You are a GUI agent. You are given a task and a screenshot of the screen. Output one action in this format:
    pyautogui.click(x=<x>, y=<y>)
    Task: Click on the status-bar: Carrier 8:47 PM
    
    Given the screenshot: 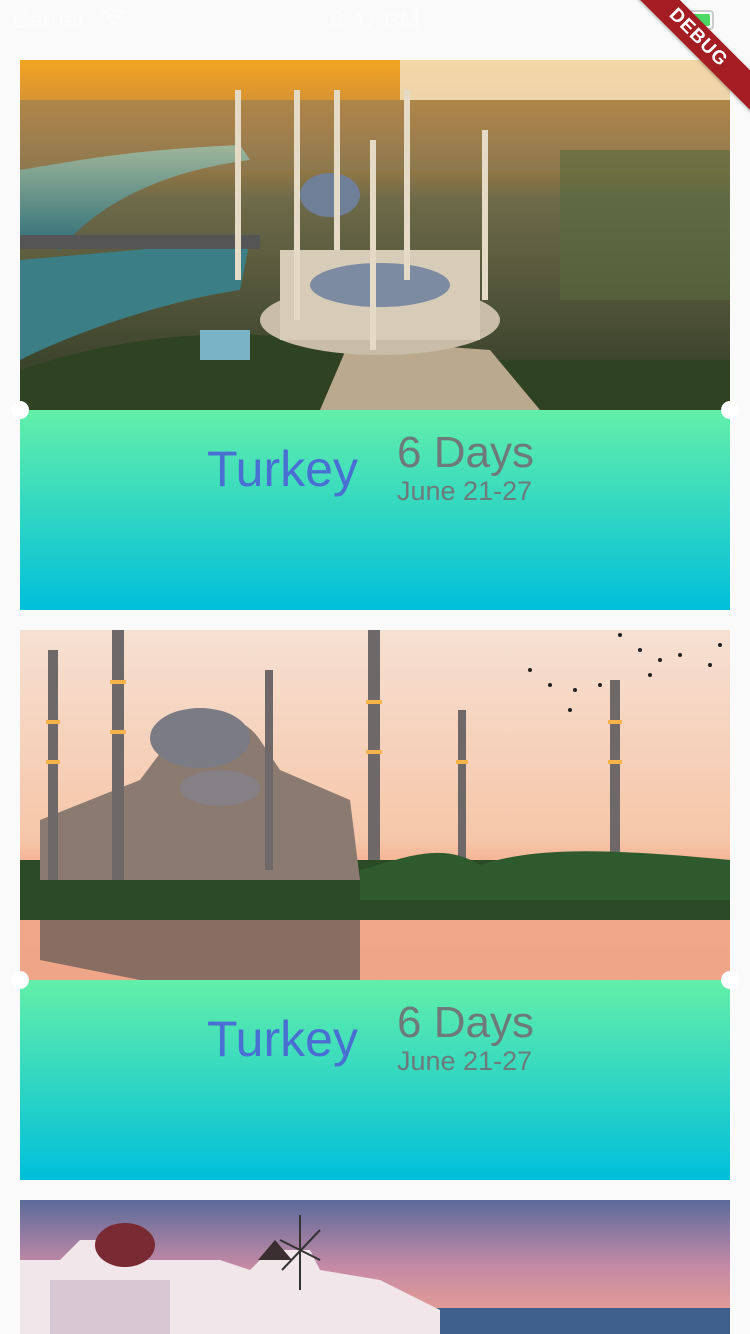 What is the action you would take?
    pyautogui.click(x=375, y=20)
    